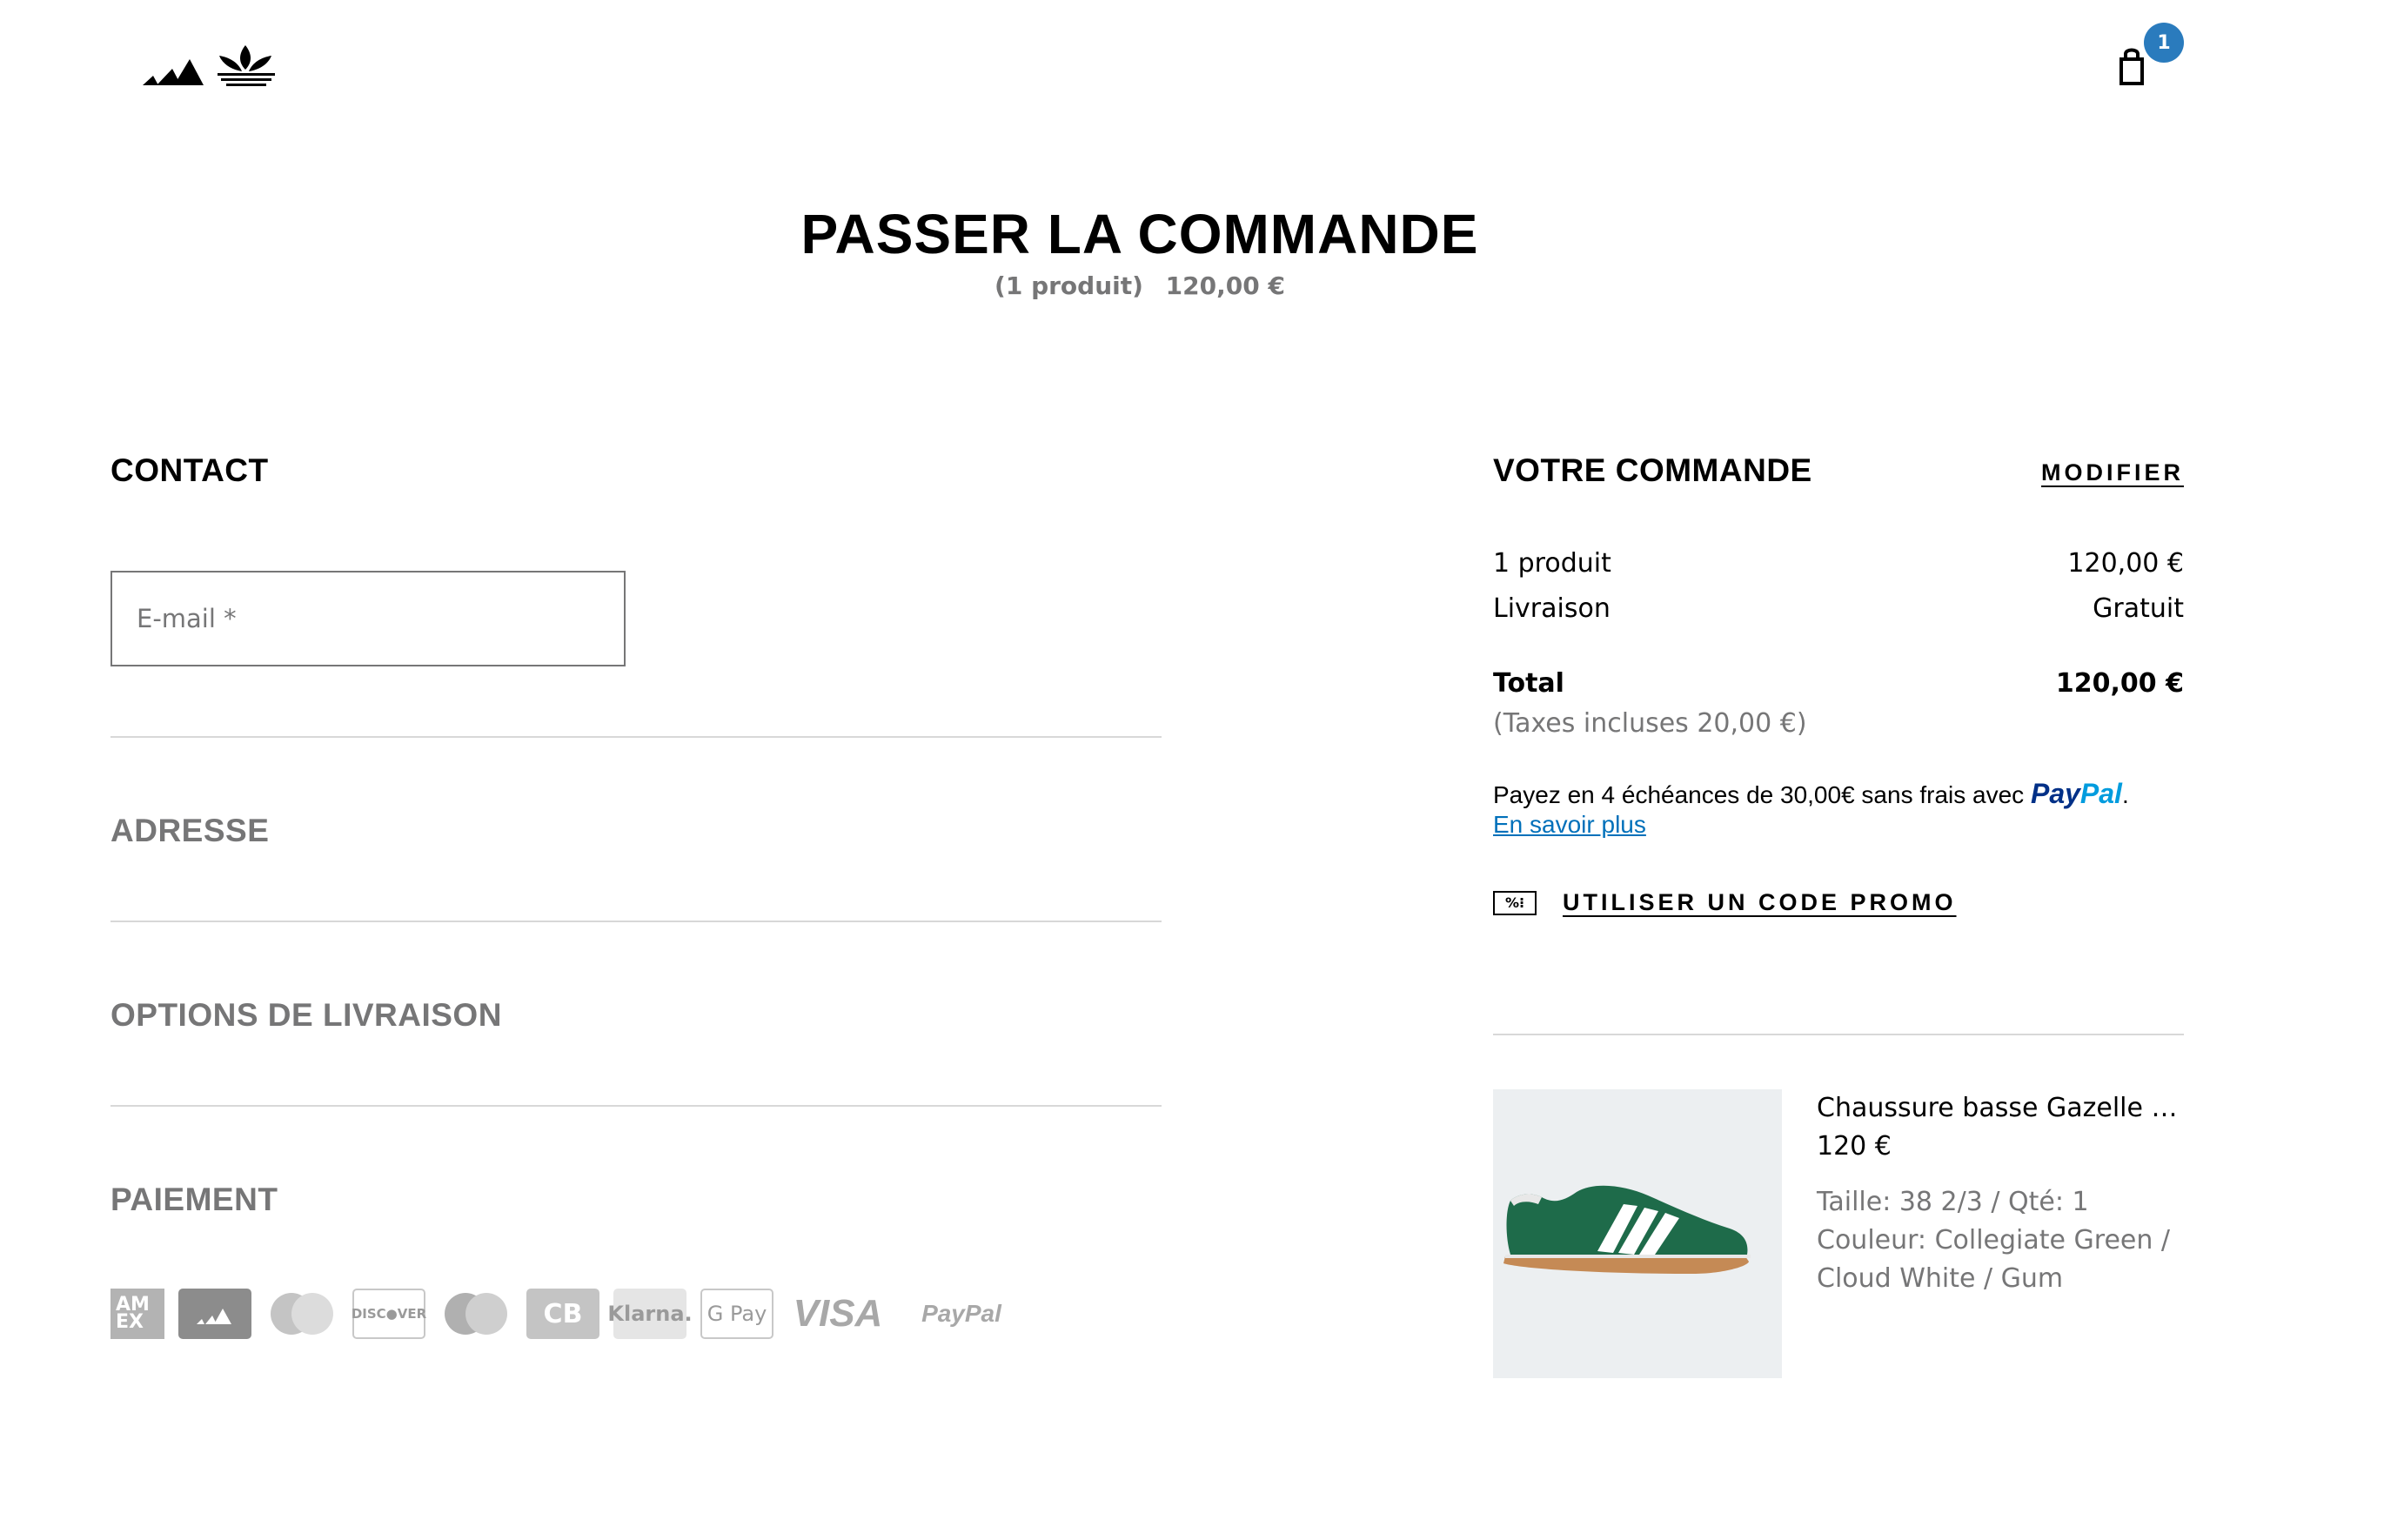 The image size is (2384, 1540). Describe the element at coordinates (2001, 1108) in the screenshot. I see `product-name: Chaussure basse Gazelle Indoor` at that location.